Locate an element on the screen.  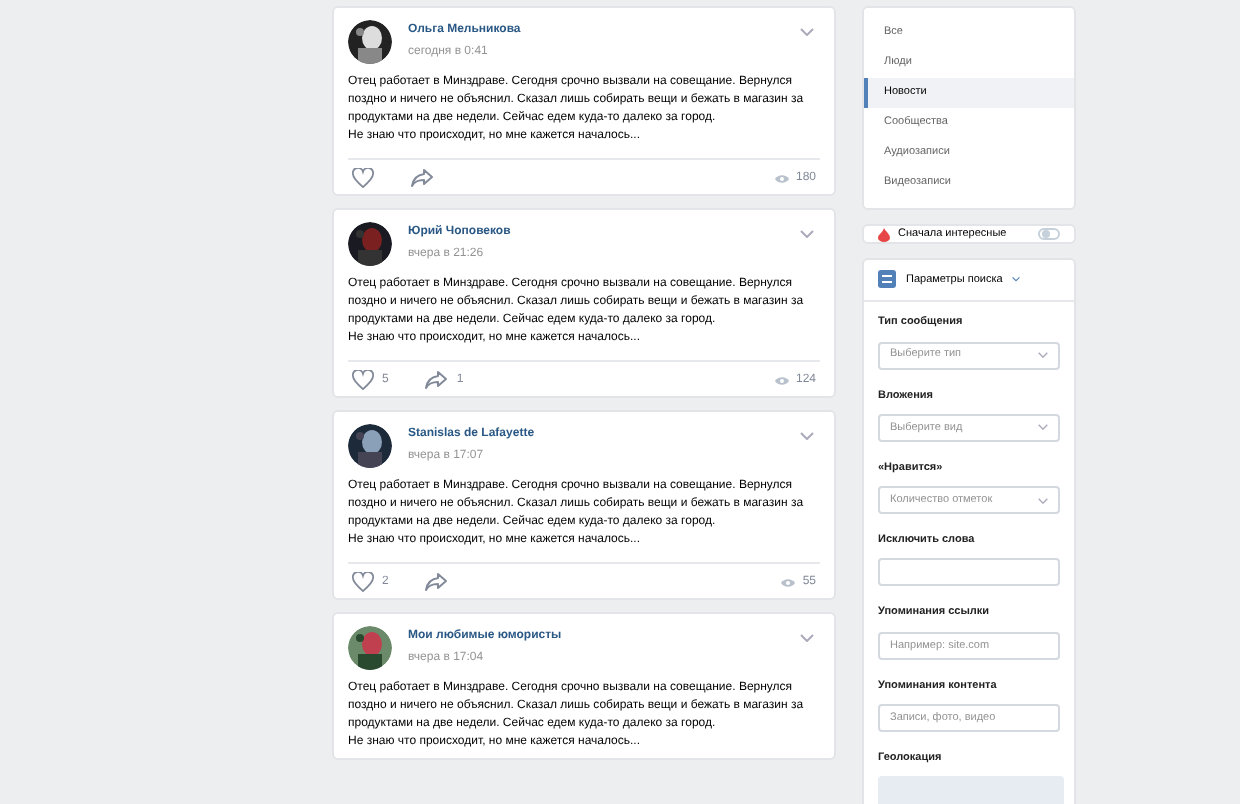
like-button is located at coordinates (363, 178).